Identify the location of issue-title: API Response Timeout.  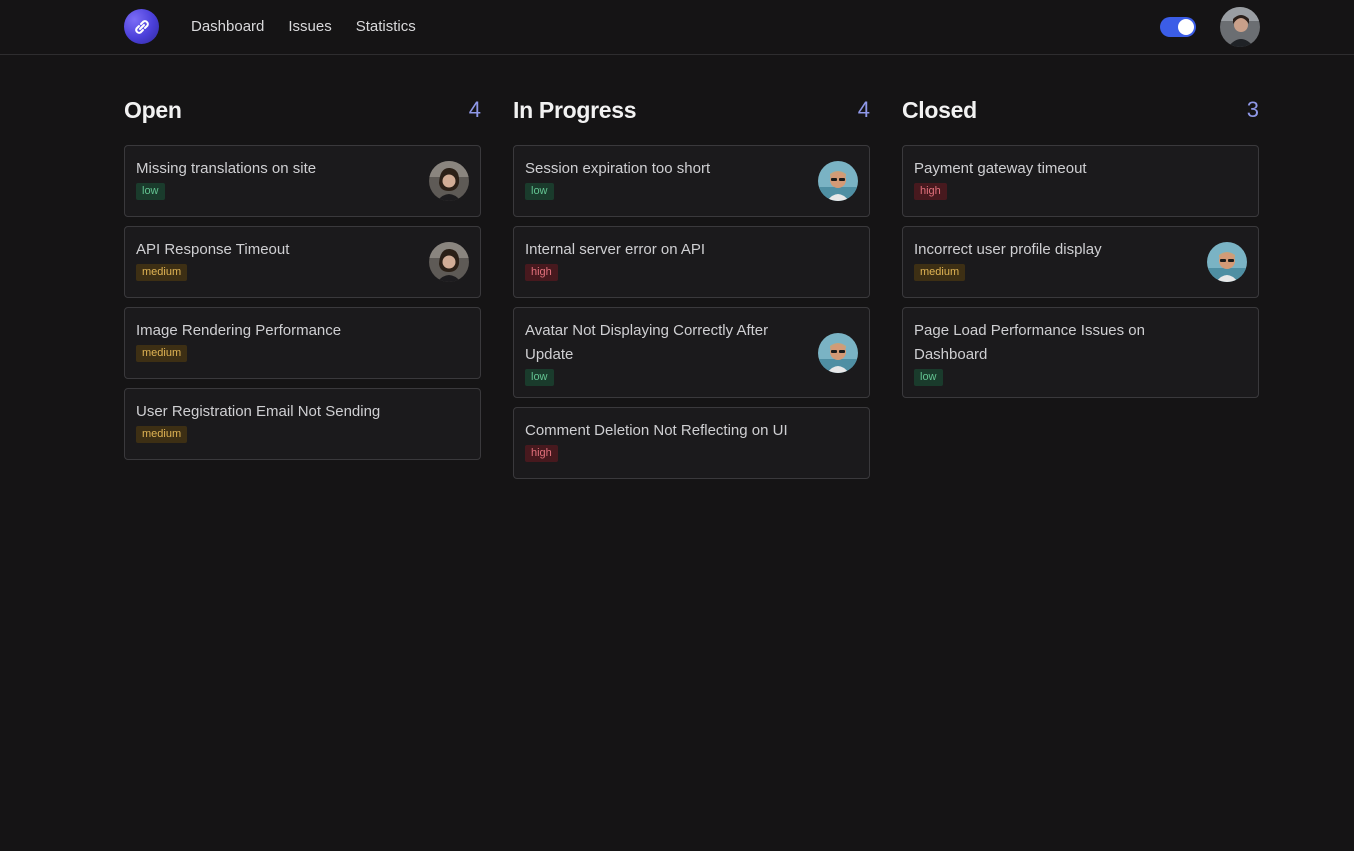
(213, 249).